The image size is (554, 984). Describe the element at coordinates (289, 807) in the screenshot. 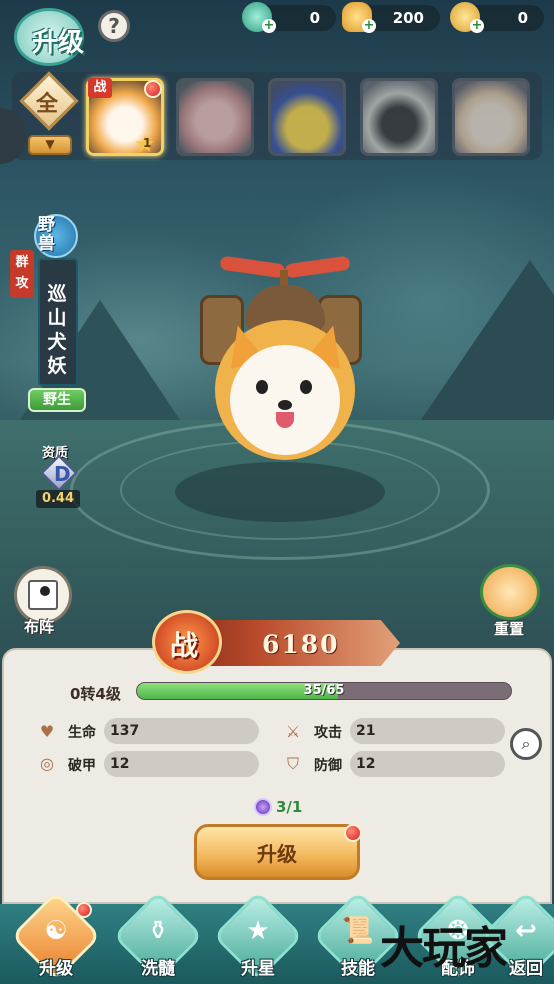

I see `upgrade-cost: 3/1` at that location.